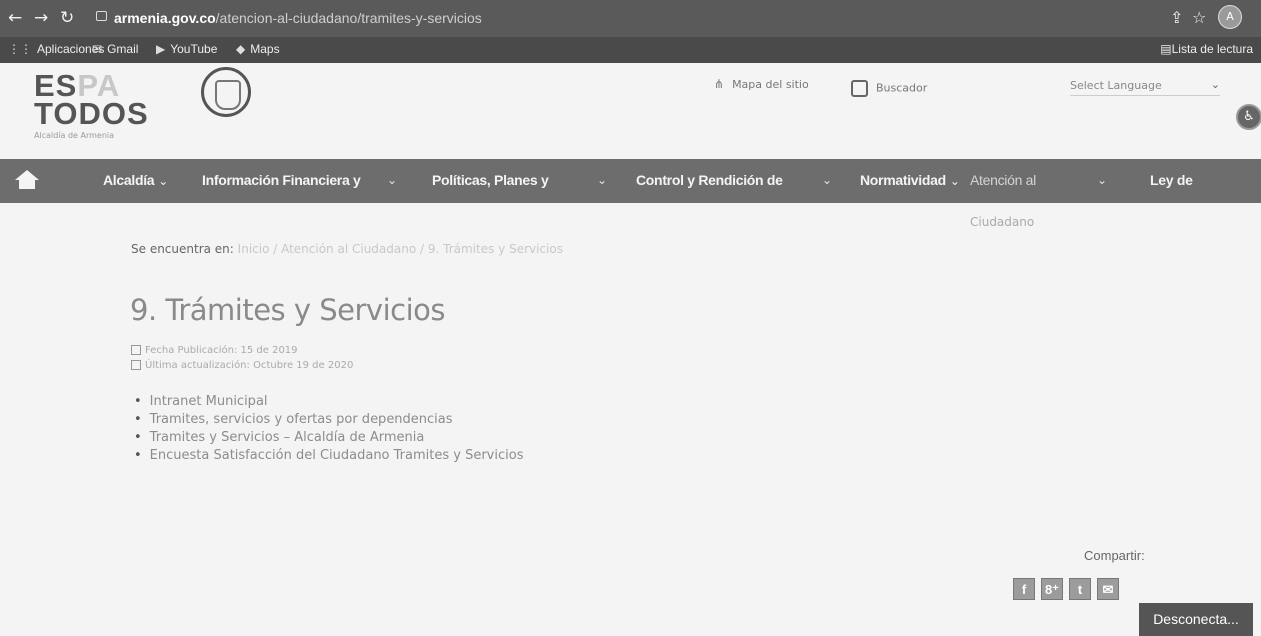 The height and width of the screenshot is (636, 1261). I want to click on lock-icon, so click(101, 16).